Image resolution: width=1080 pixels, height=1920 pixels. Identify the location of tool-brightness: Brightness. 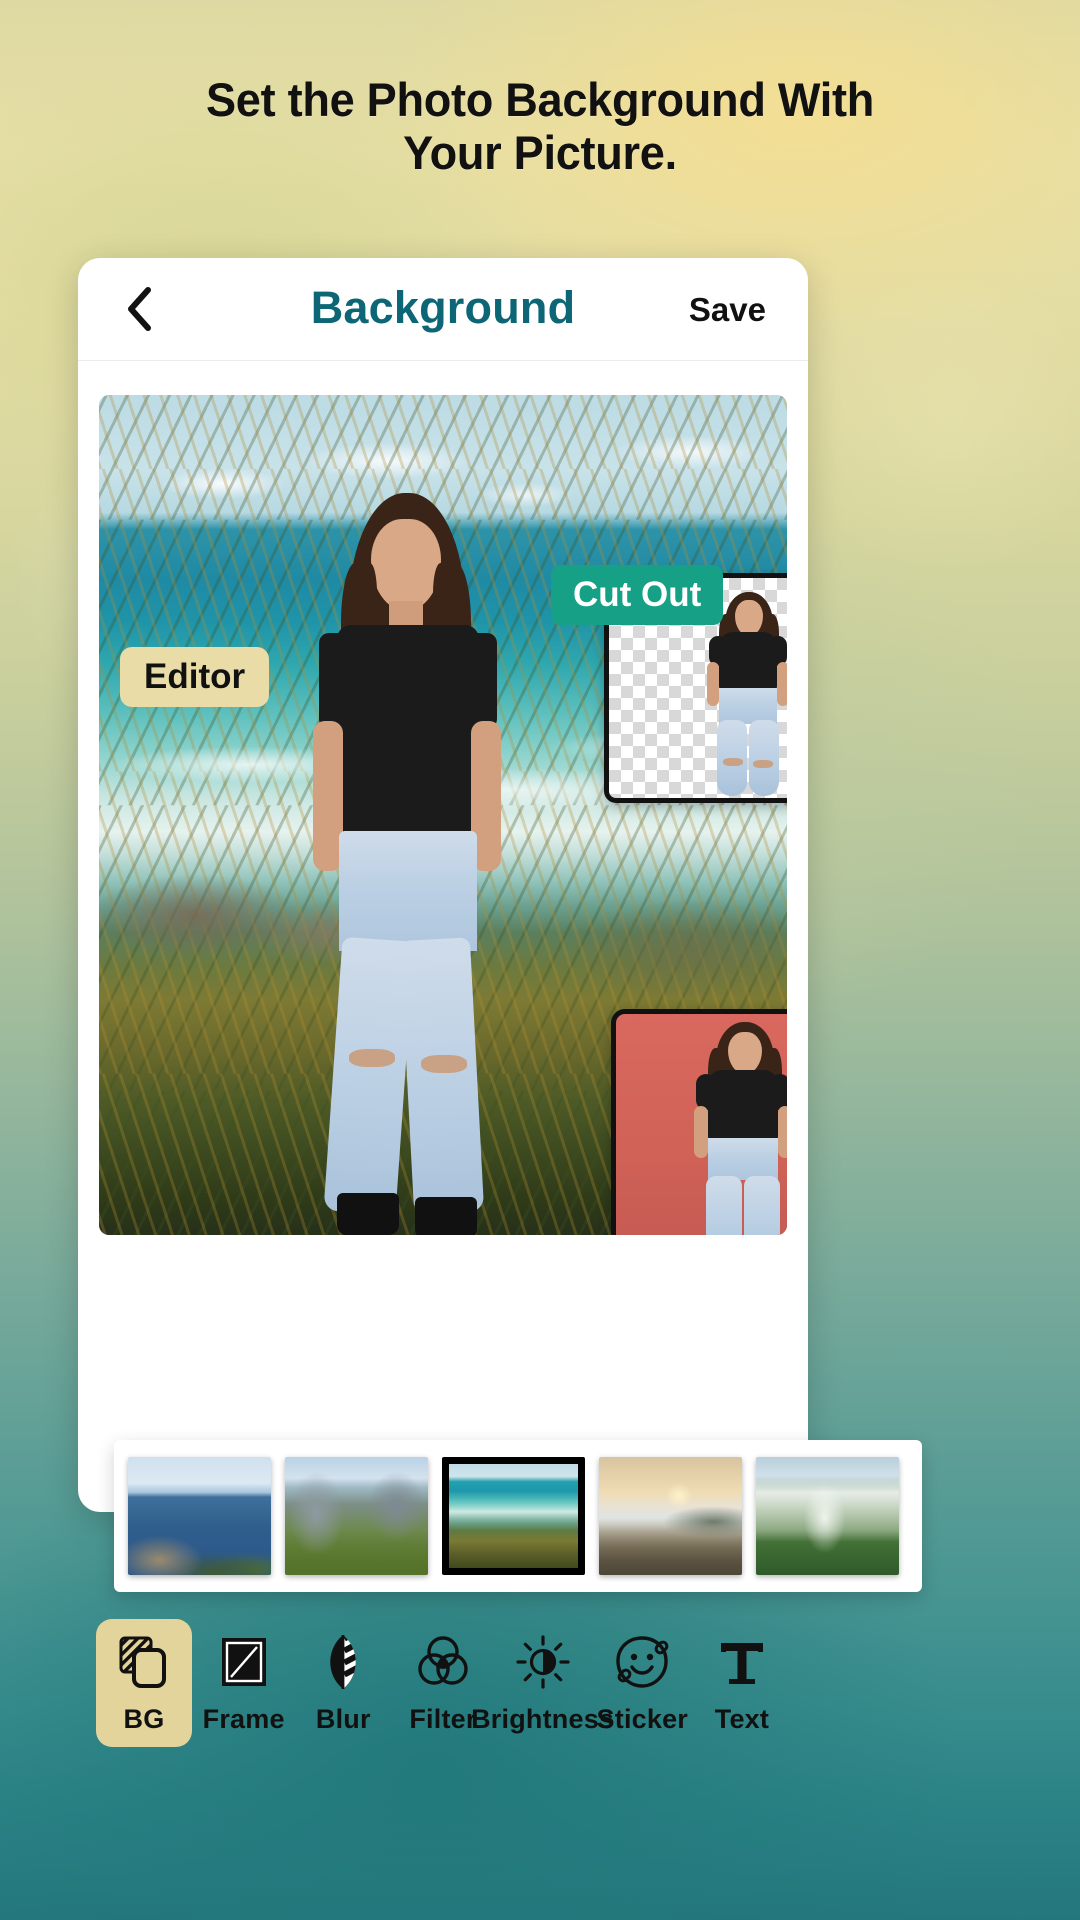
(542, 1683).